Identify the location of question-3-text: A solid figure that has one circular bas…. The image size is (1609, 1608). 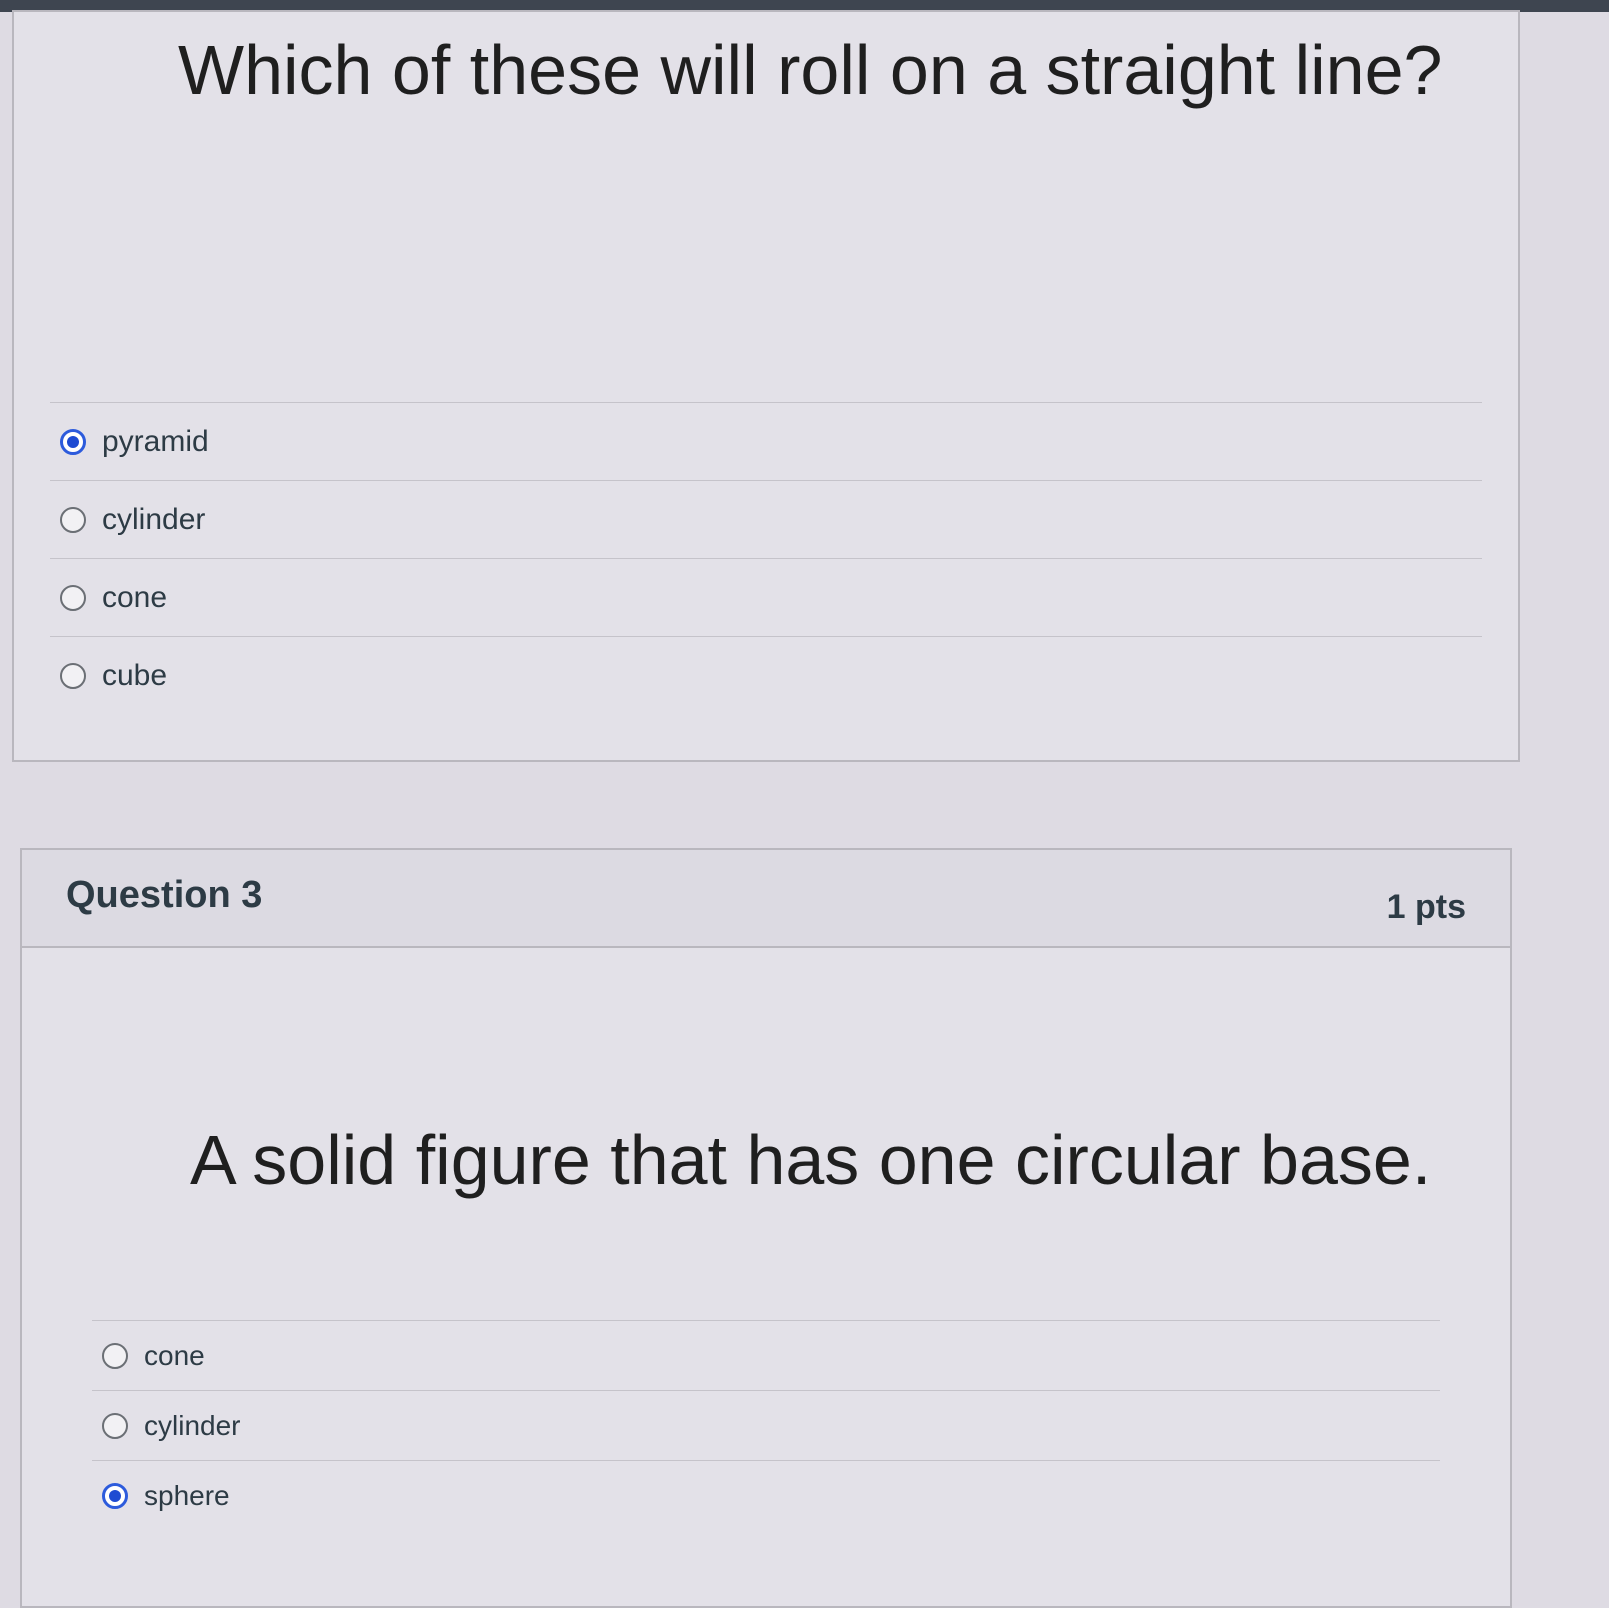
(811, 1160).